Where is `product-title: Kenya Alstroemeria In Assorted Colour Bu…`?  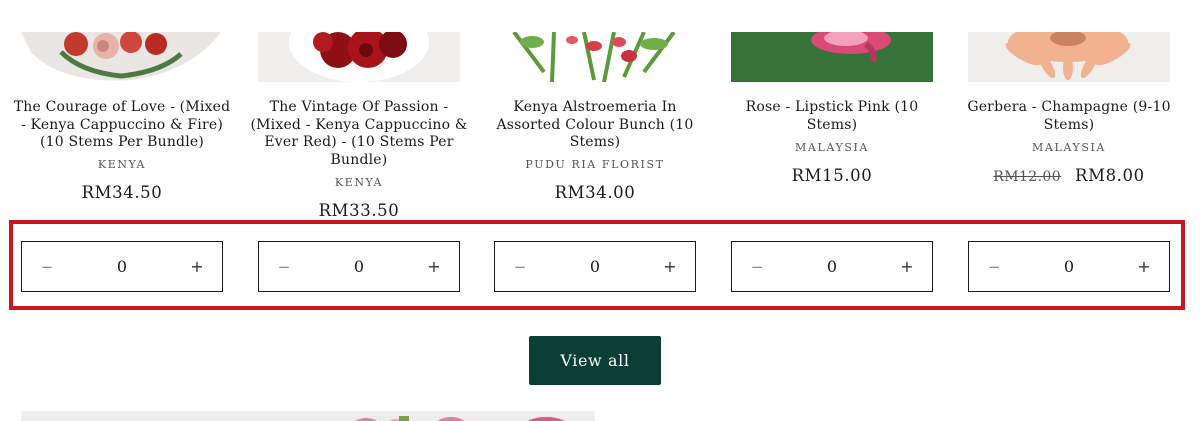 product-title: Kenya Alstroemeria In Assorted Colour Bu… is located at coordinates (595, 125).